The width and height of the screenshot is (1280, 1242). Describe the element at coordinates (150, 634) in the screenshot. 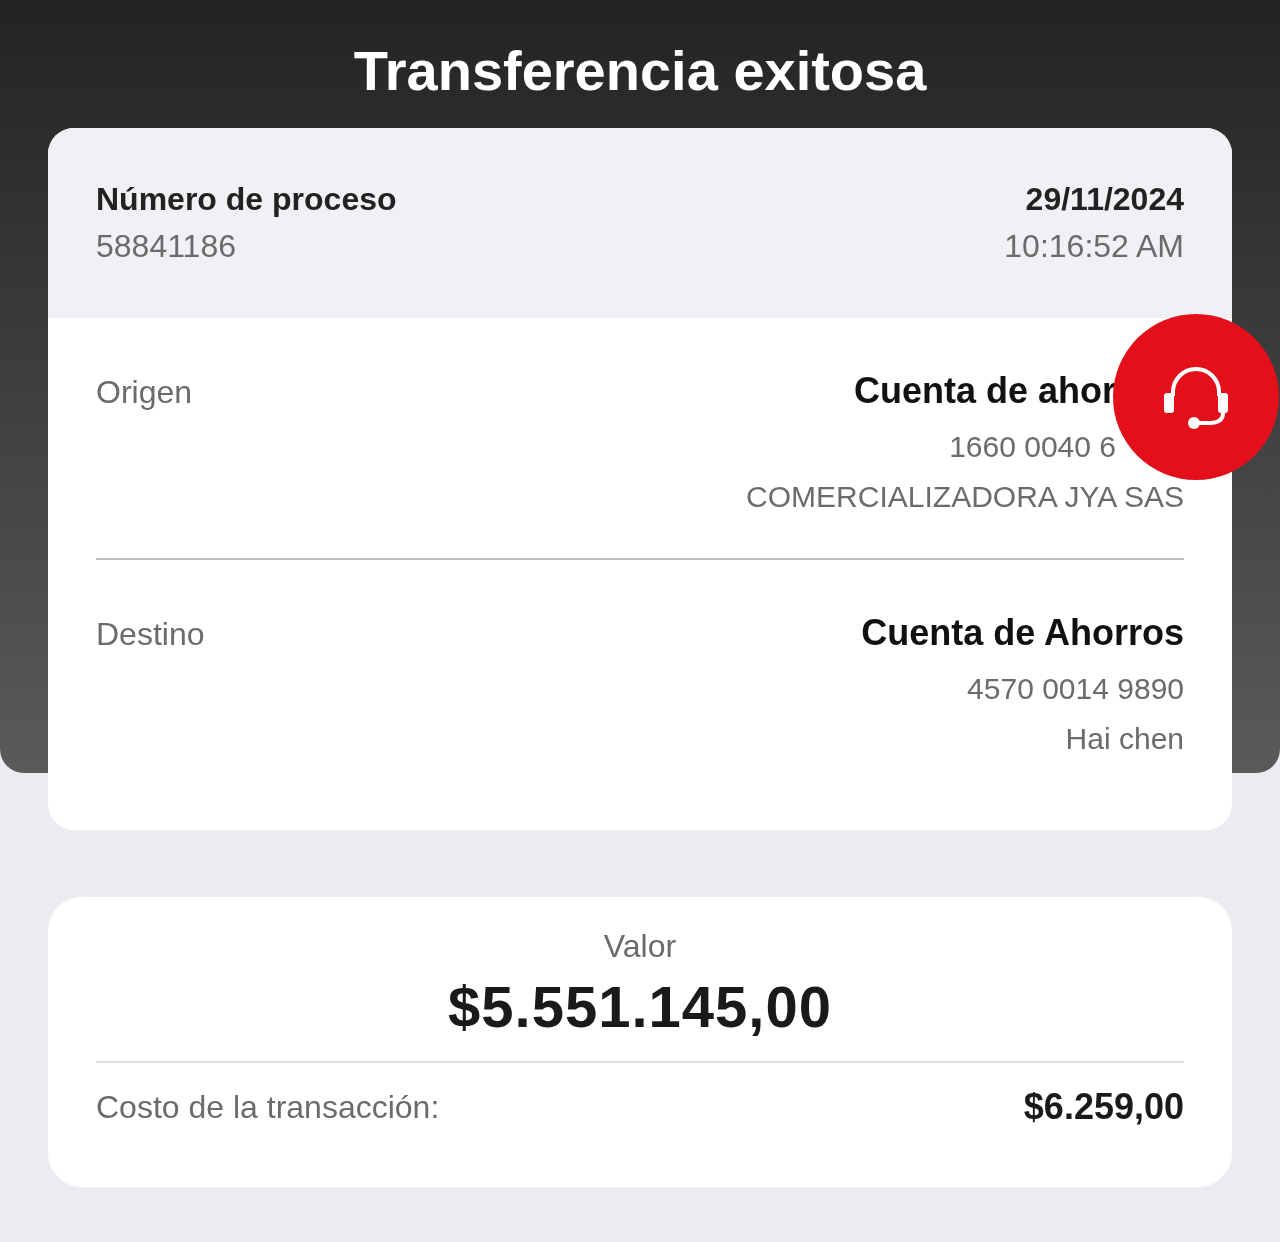

I see `account-label: Destino` at that location.